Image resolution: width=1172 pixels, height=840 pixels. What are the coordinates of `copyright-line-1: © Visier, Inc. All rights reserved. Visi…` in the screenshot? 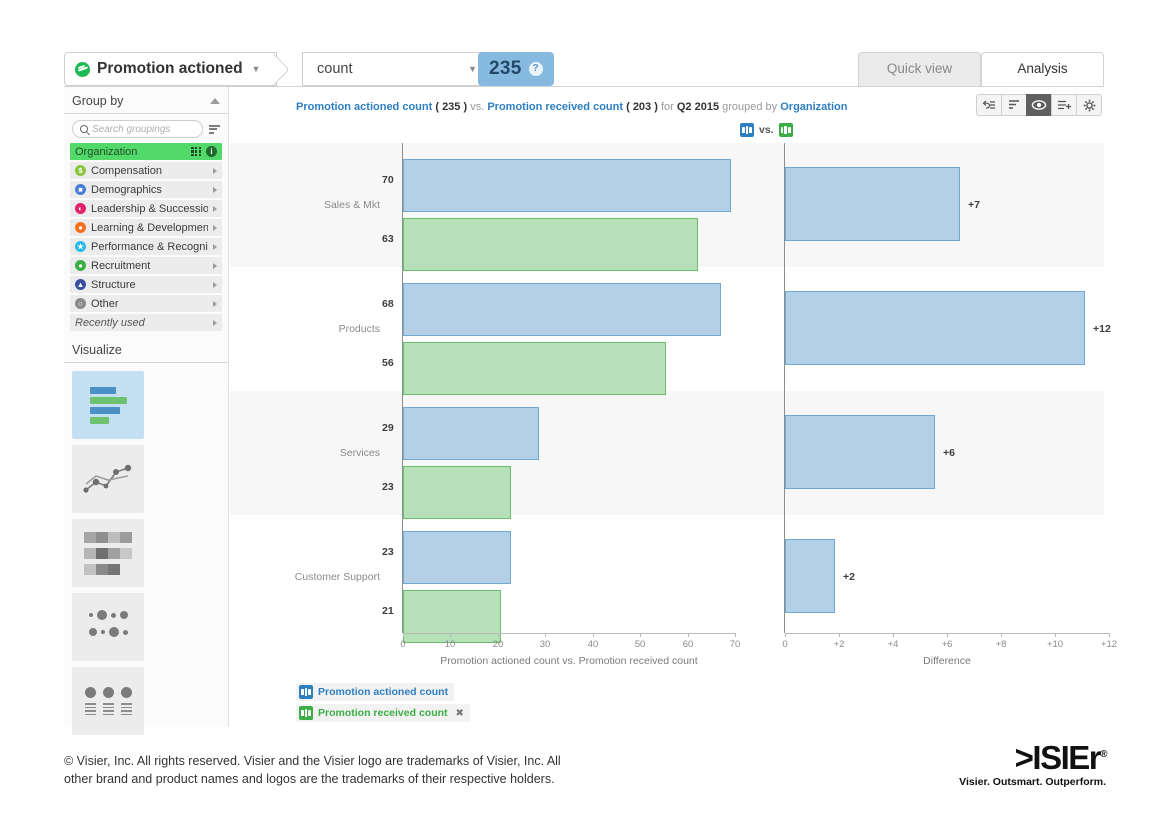 It's located at (312, 761).